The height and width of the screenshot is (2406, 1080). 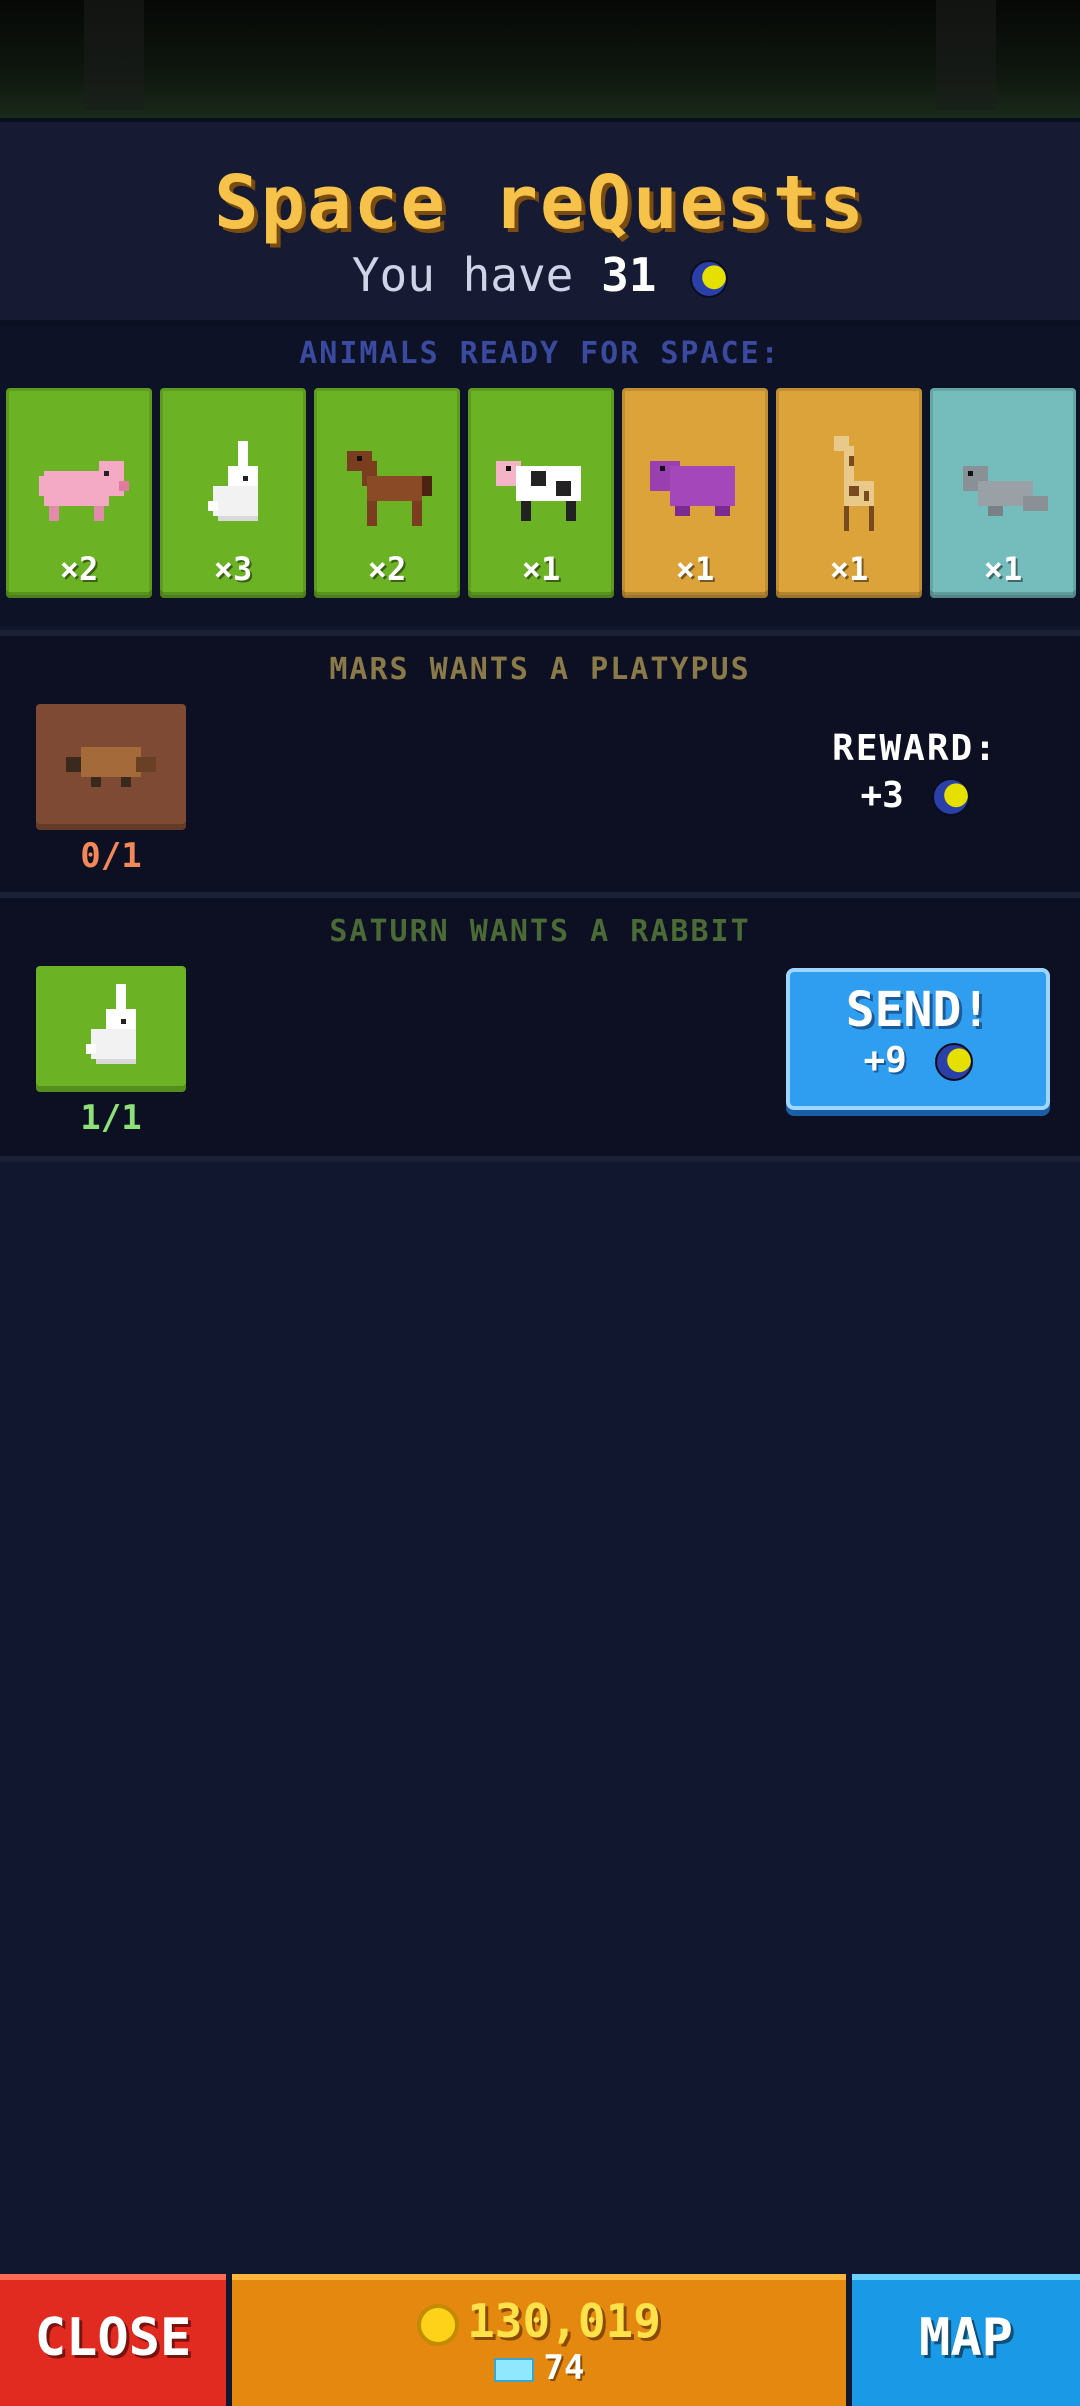 What do you see at coordinates (438, 2324) in the screenshot?
I see `coin-icon` at bounding box center [438, 2324].